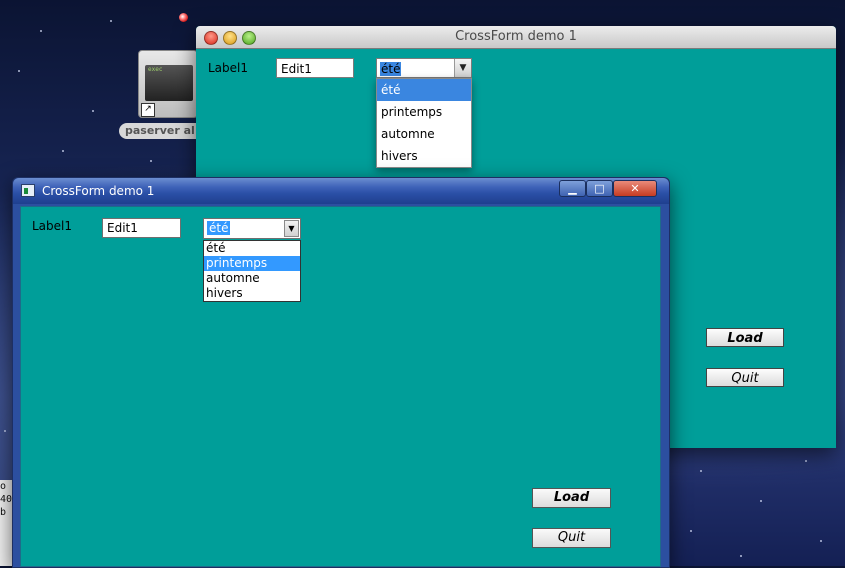 The width and height of the screenshot is (845, 568). I want to click on mac-window-title: CrossForm demo 1, so click(516, 36).